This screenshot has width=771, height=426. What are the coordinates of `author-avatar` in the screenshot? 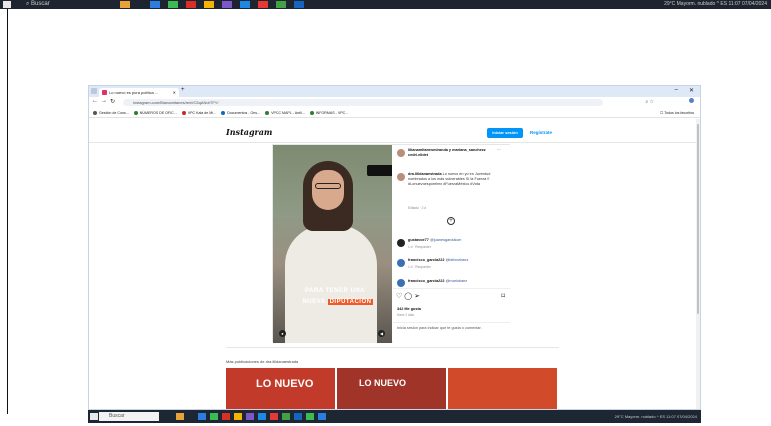 It's located at (401, 153).